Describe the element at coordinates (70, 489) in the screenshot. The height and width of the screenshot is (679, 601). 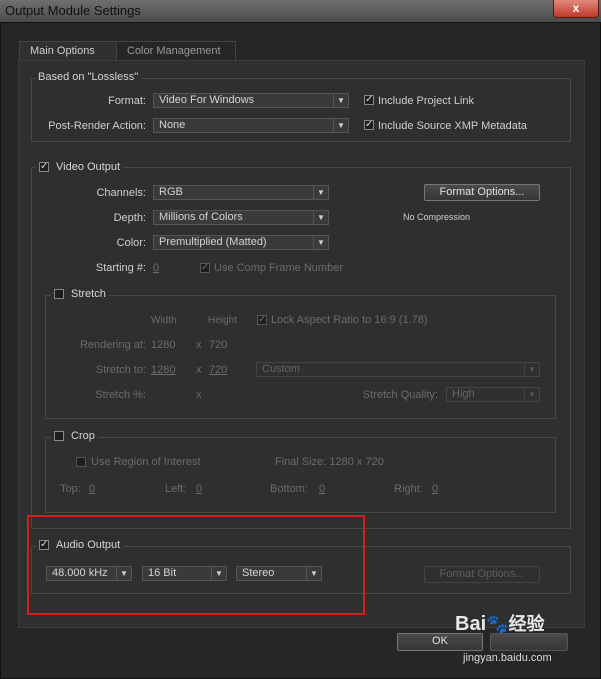
I see `crop-top-label: Top:` at that location.